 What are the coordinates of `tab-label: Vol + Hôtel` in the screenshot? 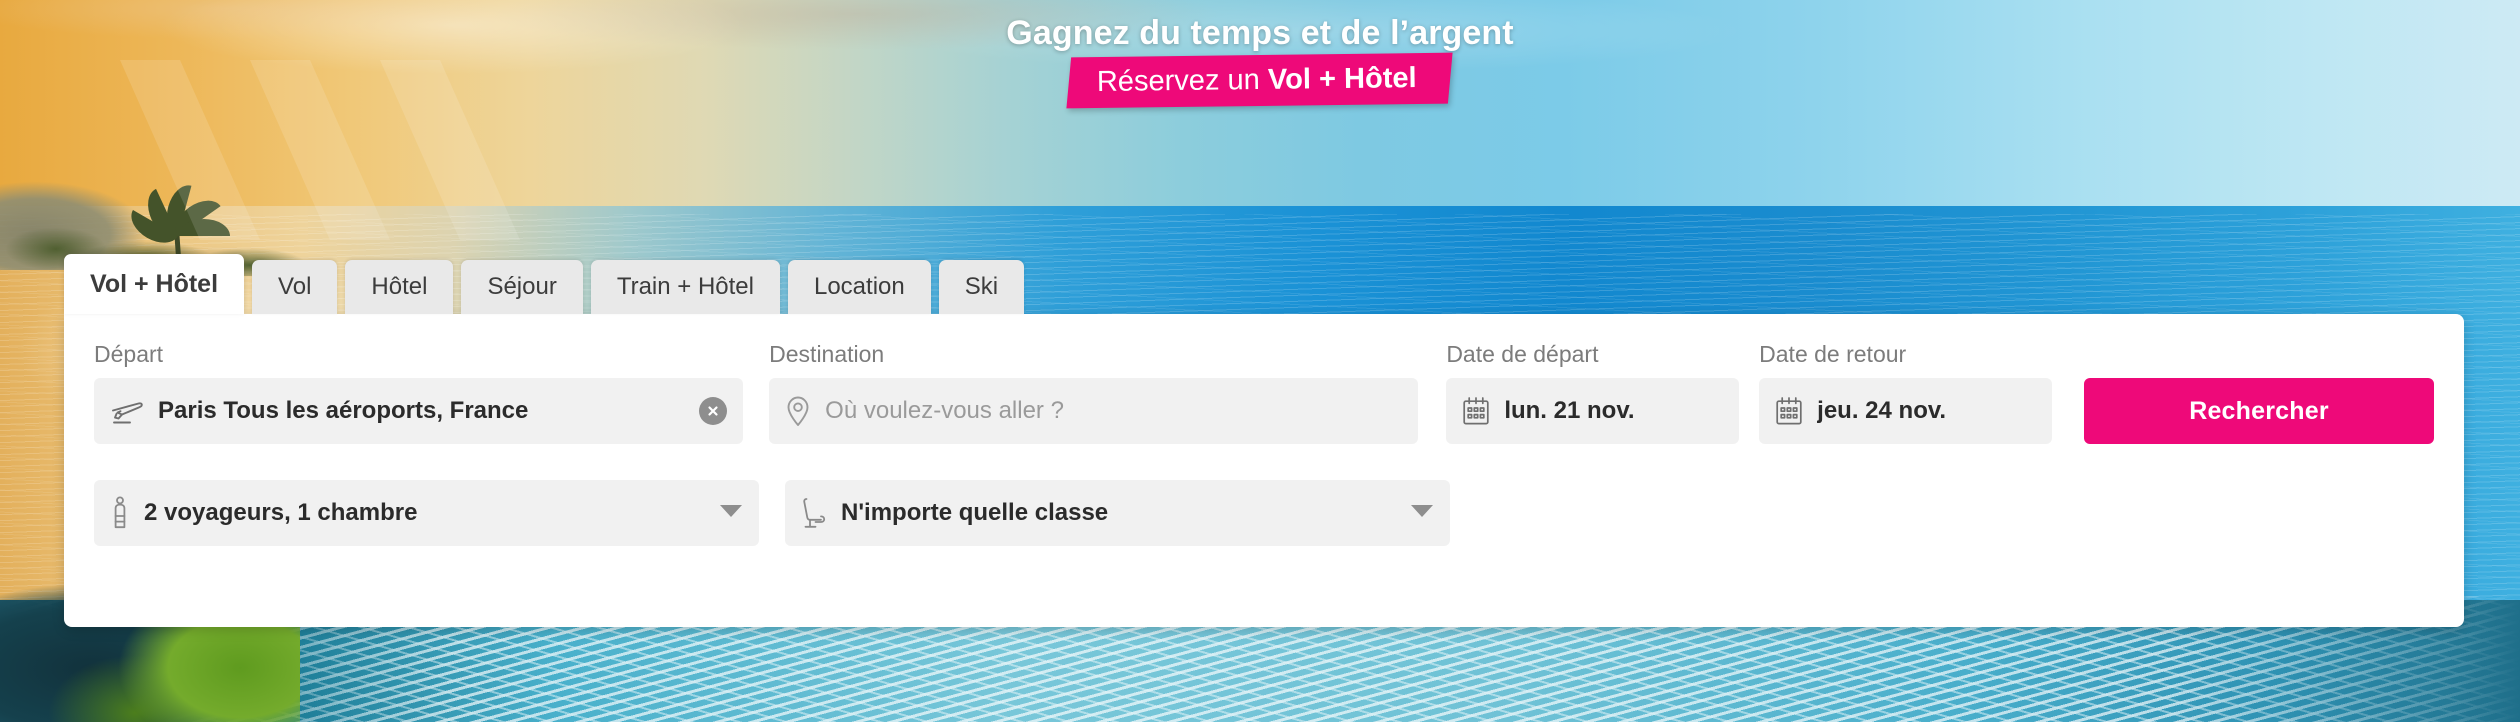 It's located at (154, 283).